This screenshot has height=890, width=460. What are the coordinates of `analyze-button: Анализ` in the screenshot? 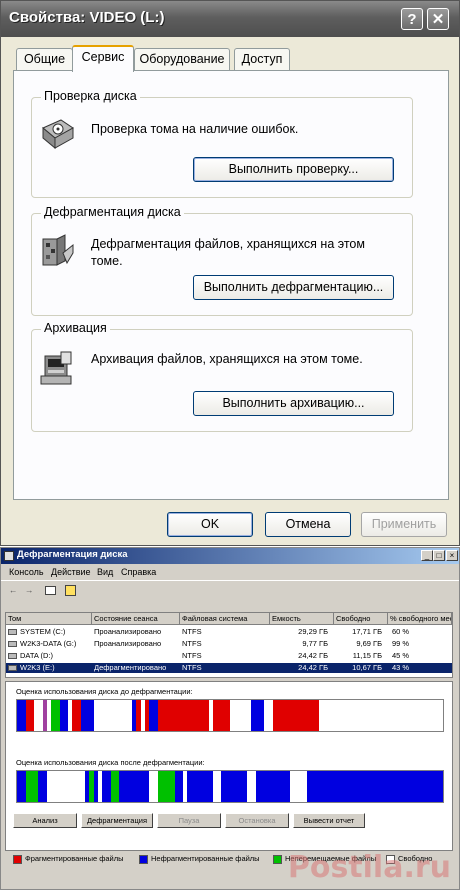 It's located at (45, 820).